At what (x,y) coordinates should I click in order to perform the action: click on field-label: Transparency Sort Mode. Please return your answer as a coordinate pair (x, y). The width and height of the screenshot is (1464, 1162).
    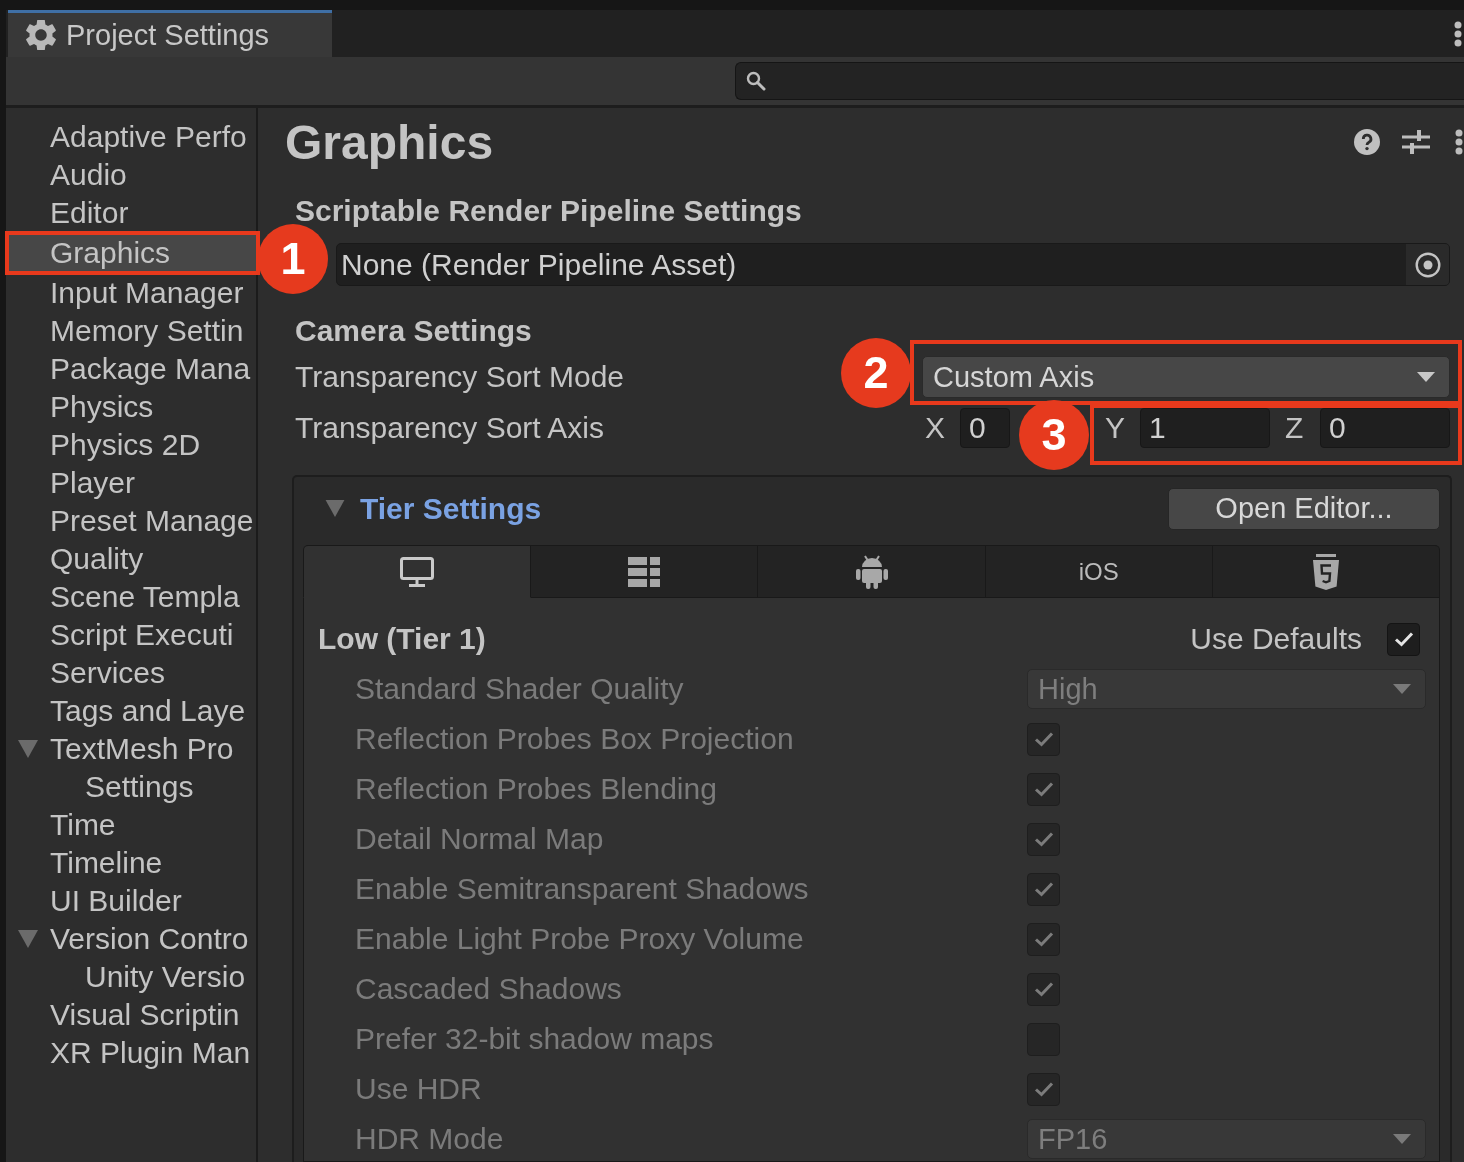
    Looking at the image, I should click on (460, 377).